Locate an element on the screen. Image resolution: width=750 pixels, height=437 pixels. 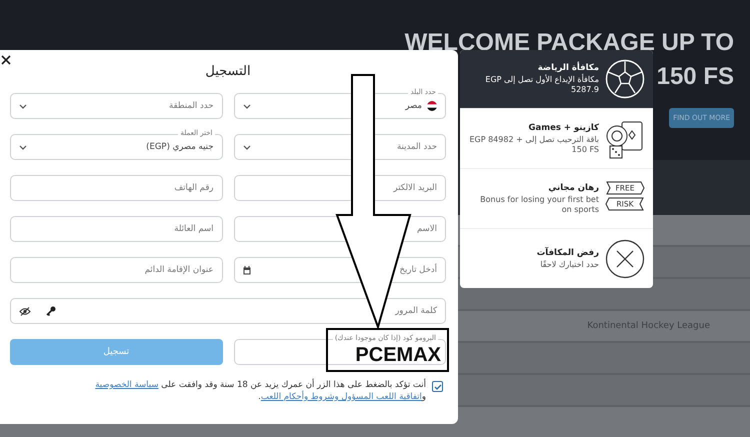
bonus-option: كازينو + Games باقة الترحيب تصل إلى EGP 84982 + 150 FS is located at coordinates (556, 139).